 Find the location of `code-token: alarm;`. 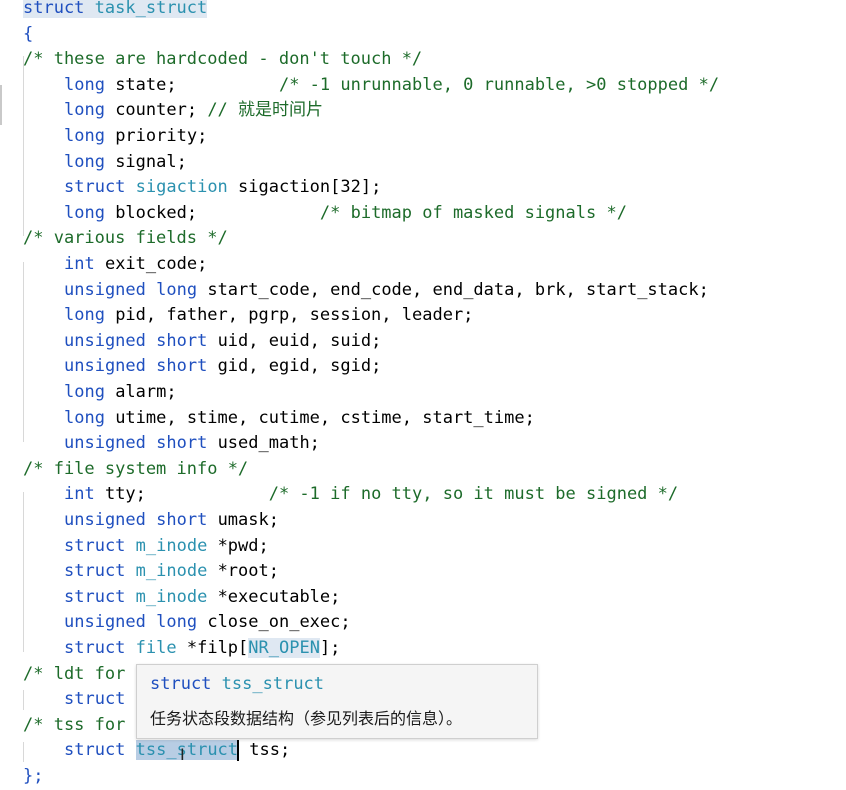

code-token: alarm; is located at coordinates (140, 392).